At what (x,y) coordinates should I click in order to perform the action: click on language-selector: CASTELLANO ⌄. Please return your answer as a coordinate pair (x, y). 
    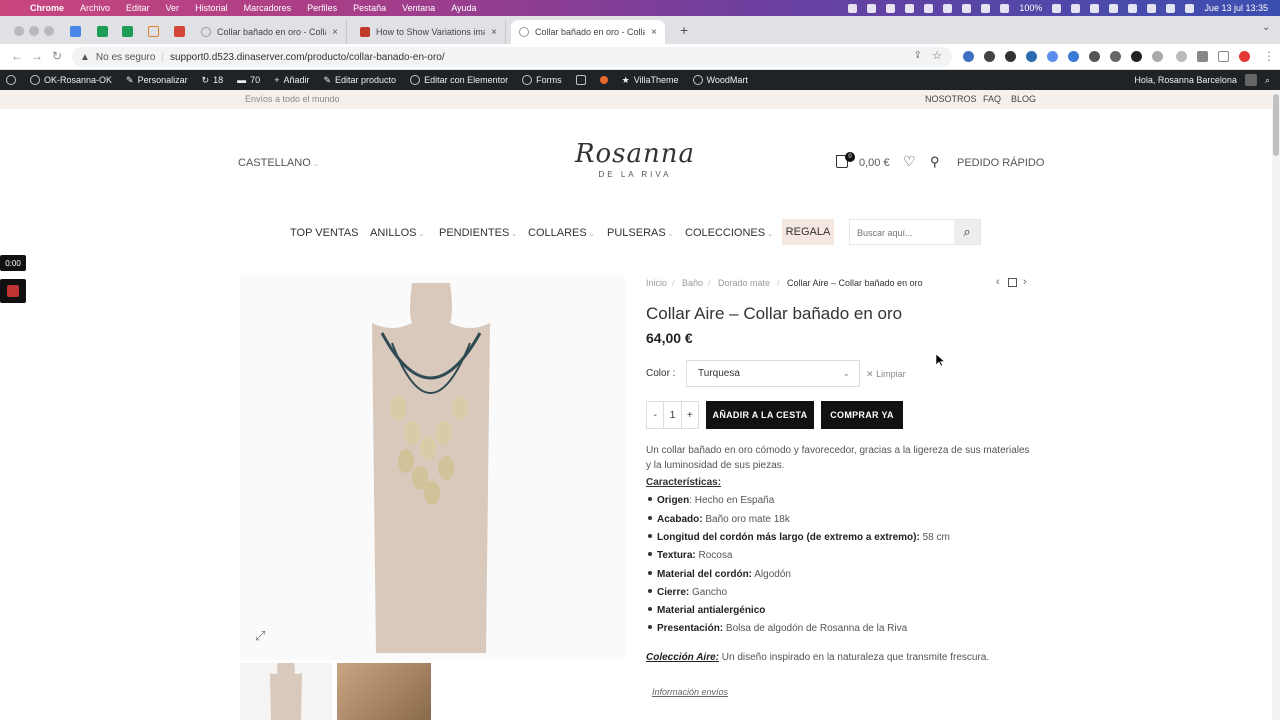
    Looking at the image, I should click on (278, 163).